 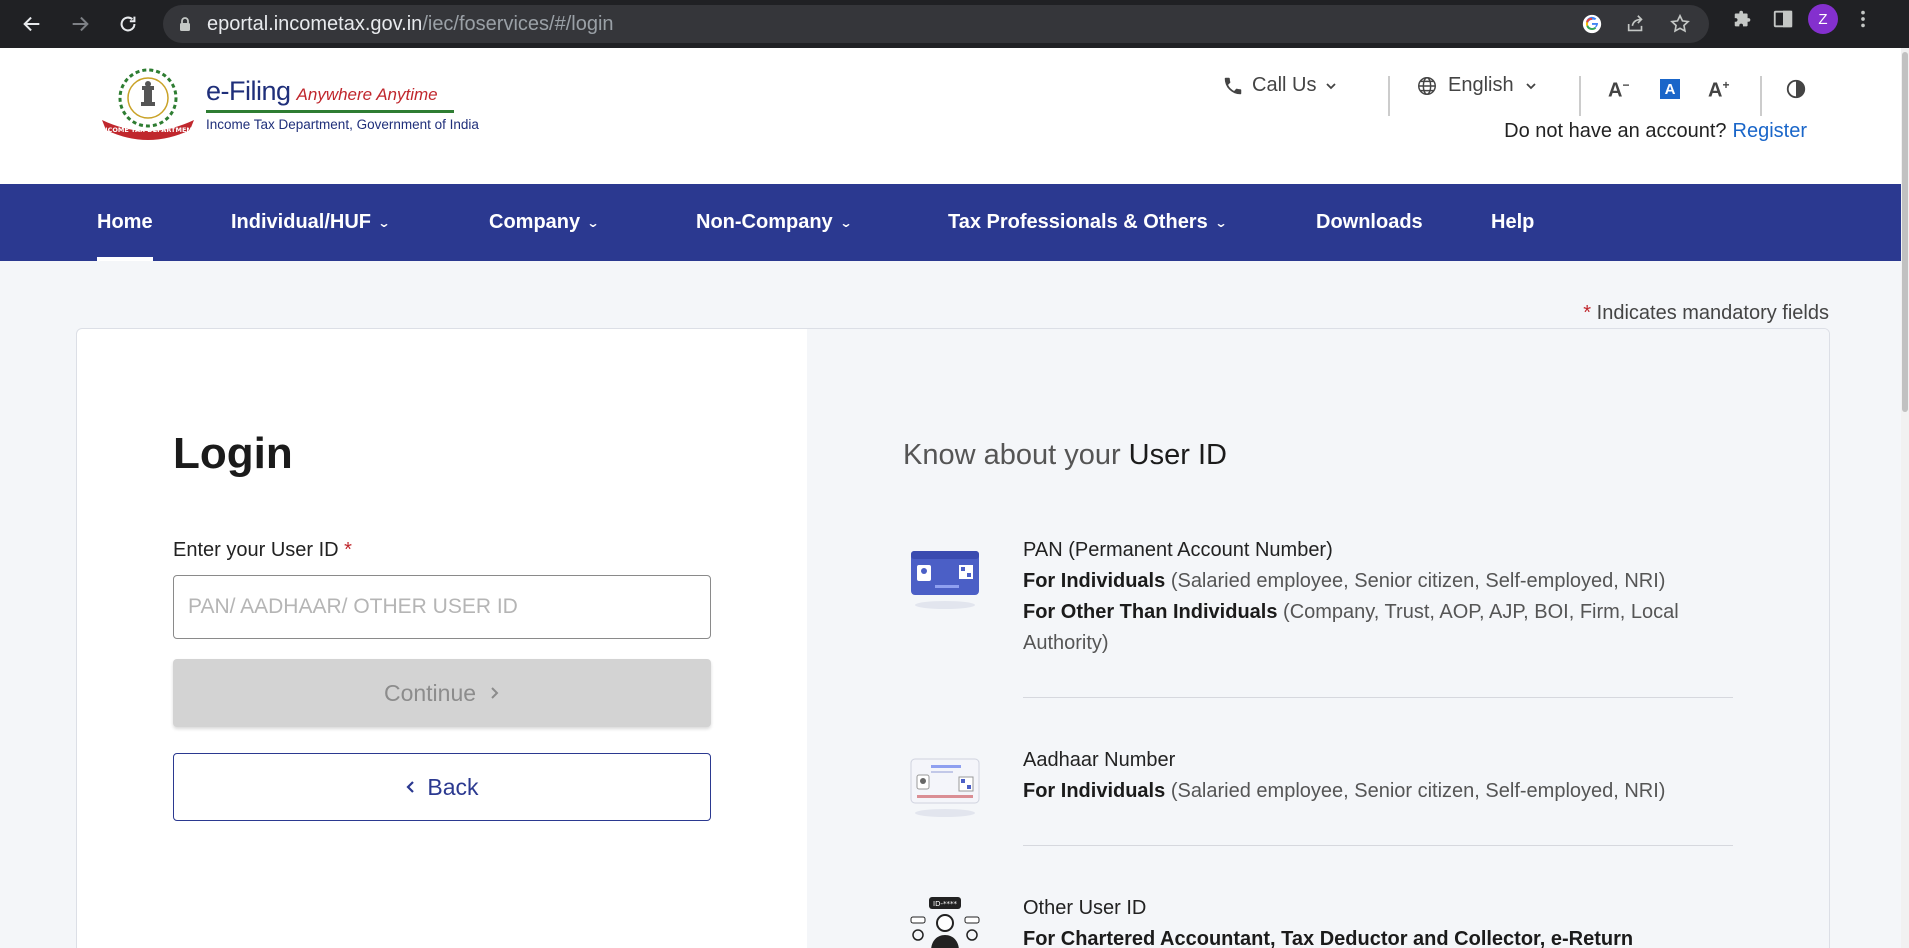 What do you see at coordinates (1796, 89) in the screenshot?
I see `contrast-toggle-icon` at bounding box center [1796, 89].